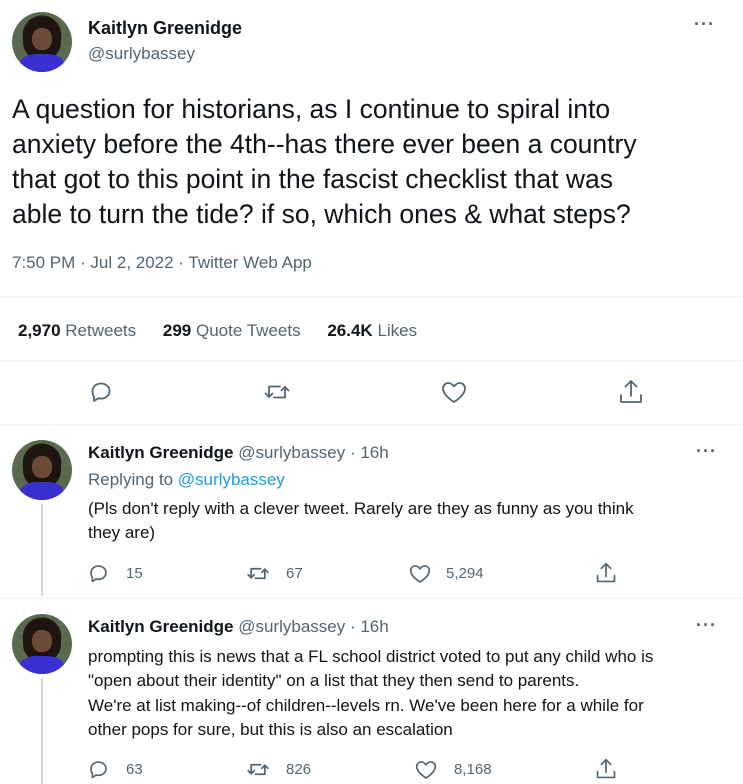 The width and height of the screenshot is (743, 784). Describe the element at coordinates (162, 263) in the screenshot. I see `tweet-meta: 7:50 PM · Jul 2, 2022 · Twitter Web App` at that location.